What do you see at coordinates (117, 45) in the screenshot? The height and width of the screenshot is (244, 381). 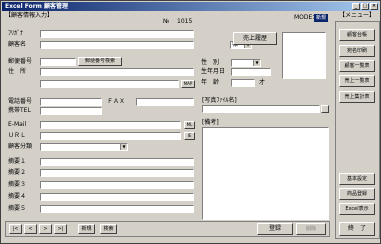 I see `customer-name-input` at bounding box center [117, 45].